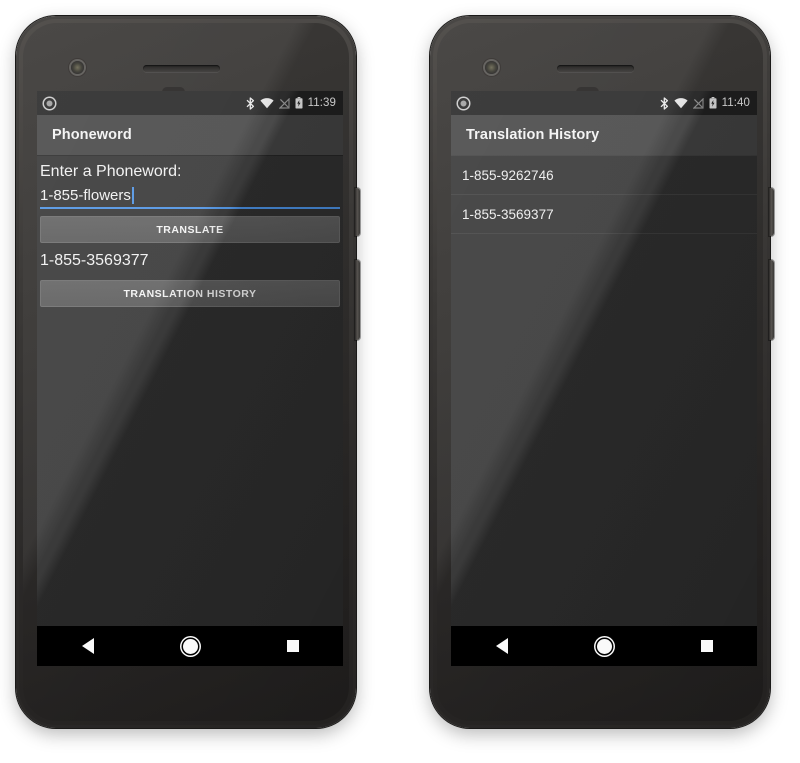 The image size is (800, 763). Describe the element at coordinates (190, 103) in the screenshot. I see `status-bar: 11:39` at that location.